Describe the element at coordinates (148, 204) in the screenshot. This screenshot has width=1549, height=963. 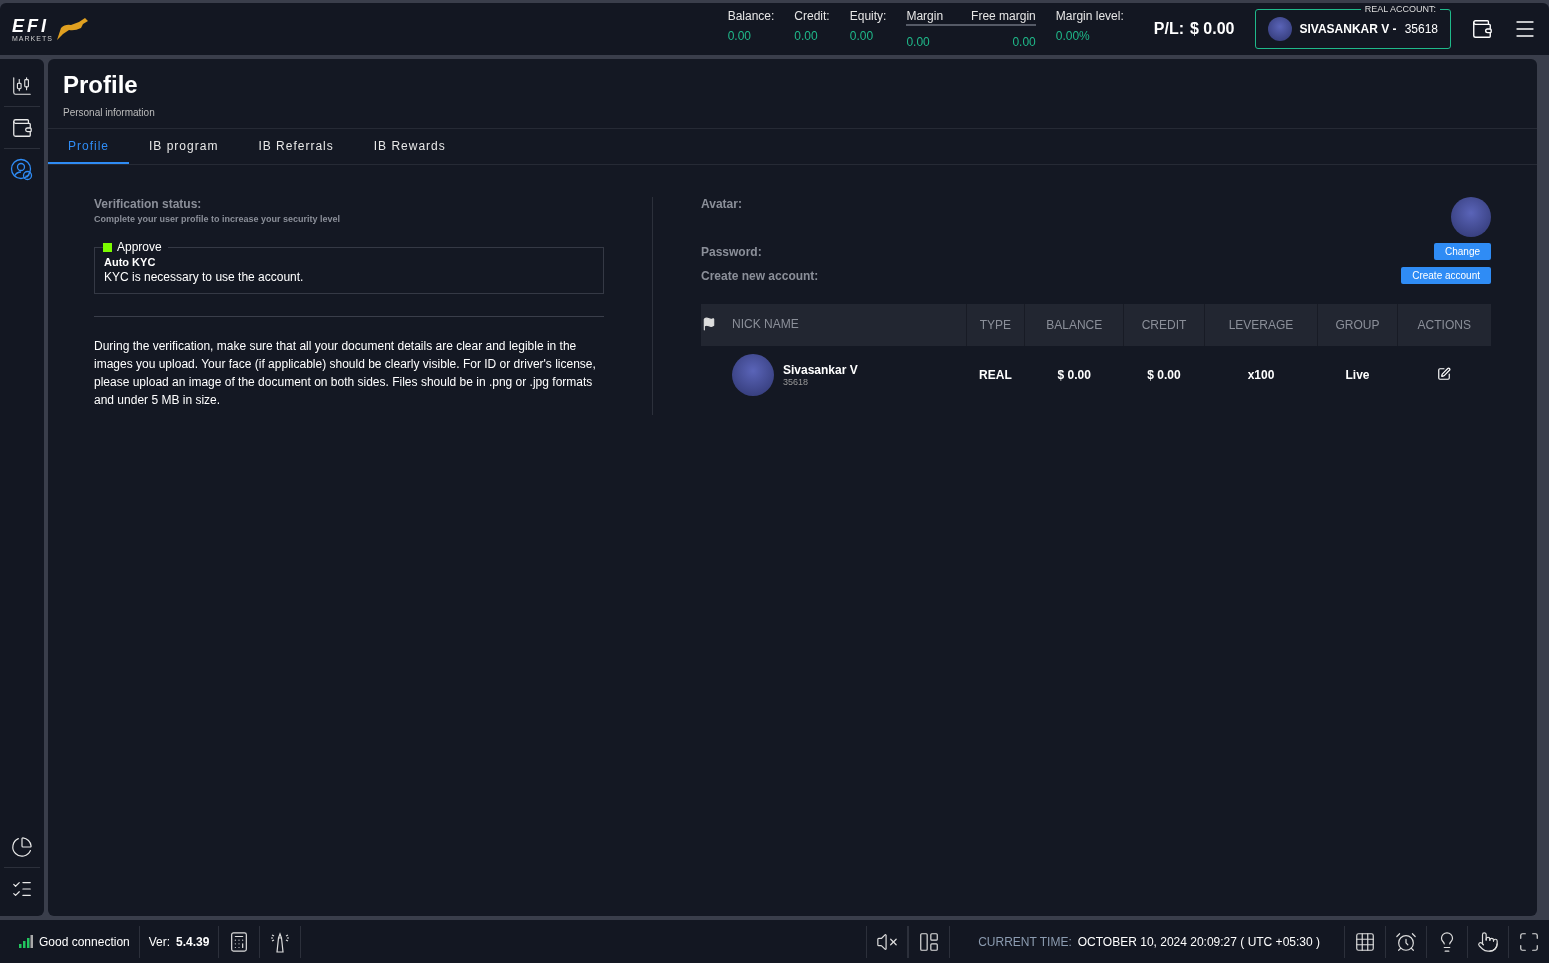
I see `verification-title: Verification status:` at that location.